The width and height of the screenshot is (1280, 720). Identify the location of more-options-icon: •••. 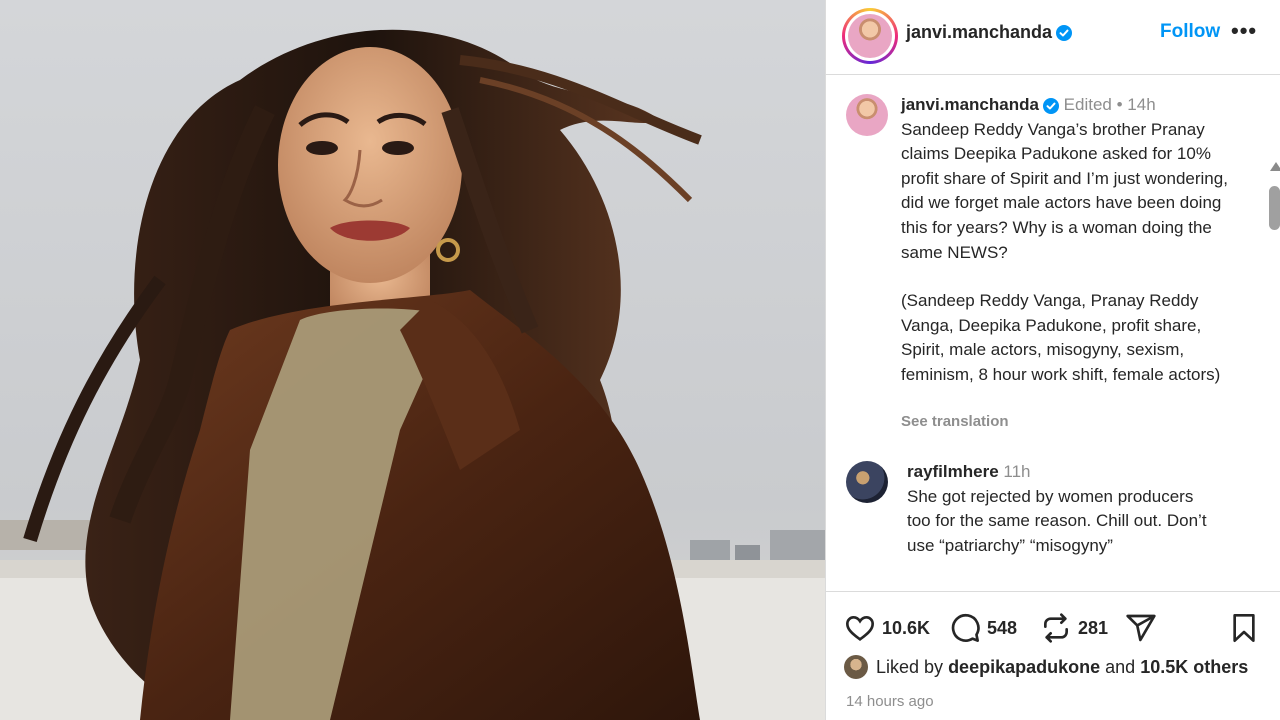
(1244, 31).